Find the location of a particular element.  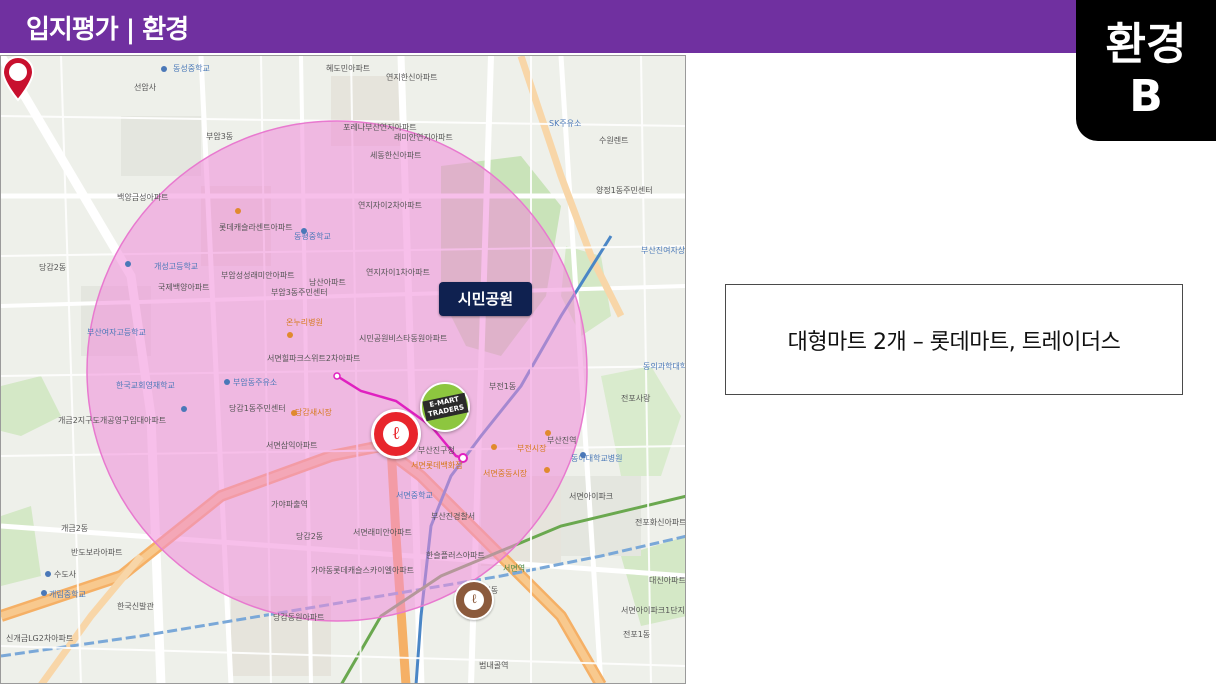

info-text: 대형마트 2개 – 롯데마트, 트레이더스 is located at coordinates (954, 342).